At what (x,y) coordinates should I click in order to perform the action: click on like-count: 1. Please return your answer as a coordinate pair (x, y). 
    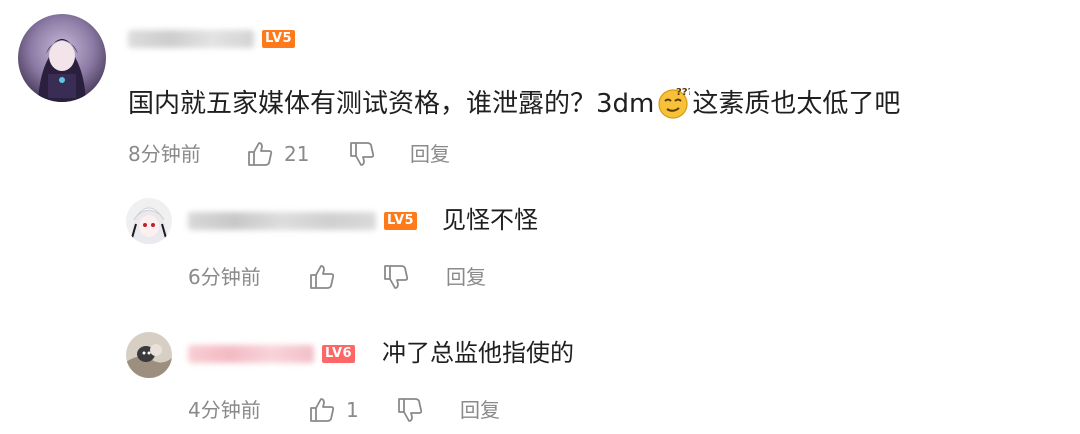
    Looking at the image, I should click on (352, 410).